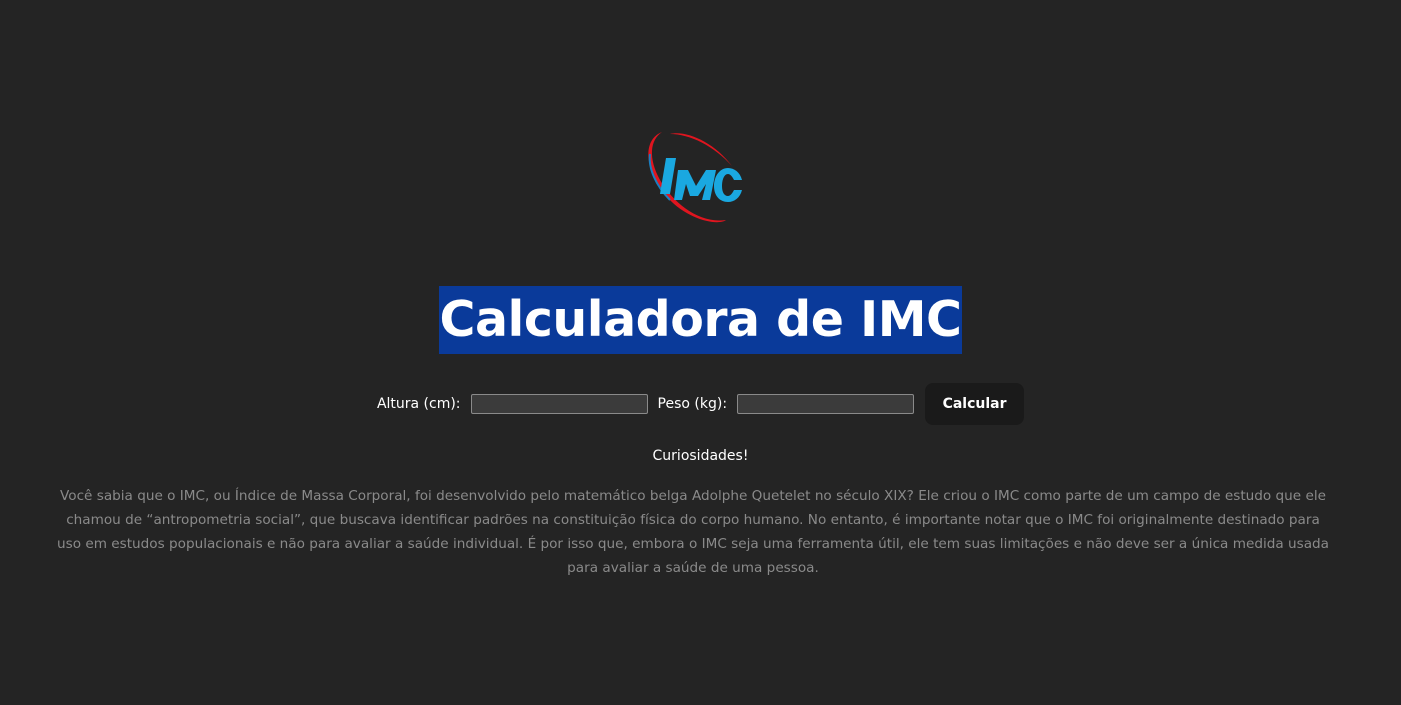 The height and width of the screenshot is (705, 1401). I want to click on imc-form: Altura (cm): Peso (kg): Calcular, so click(700, 404).